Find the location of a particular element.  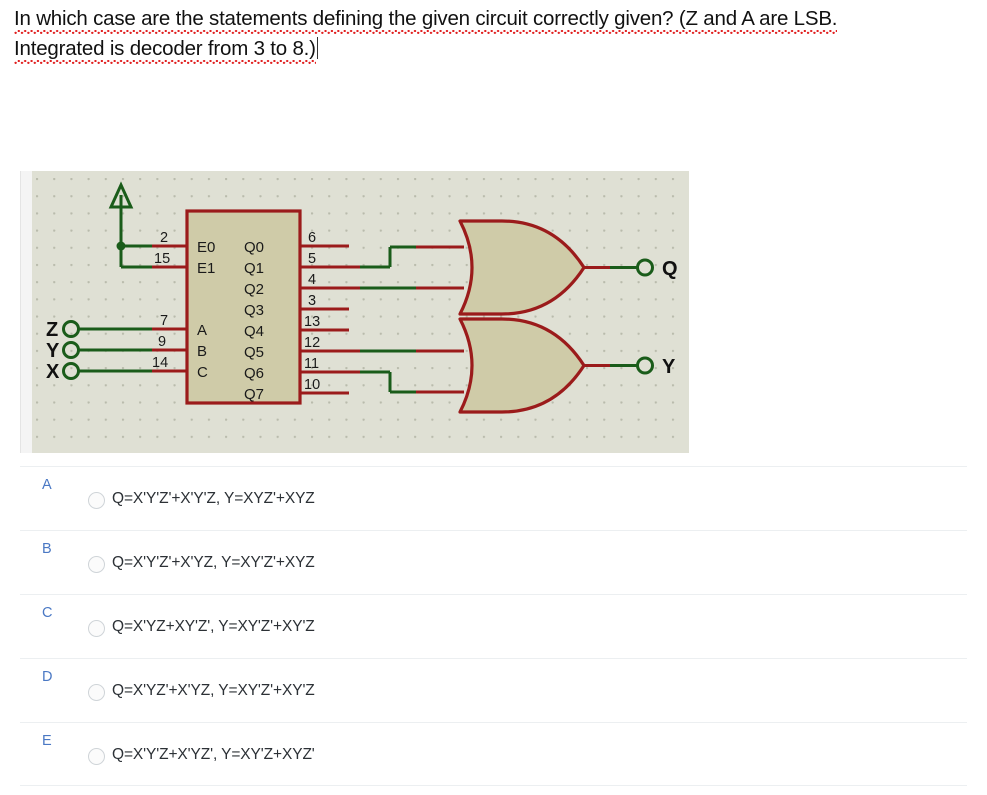

output-terminal-q: Q is located at coordinates (657, 269).